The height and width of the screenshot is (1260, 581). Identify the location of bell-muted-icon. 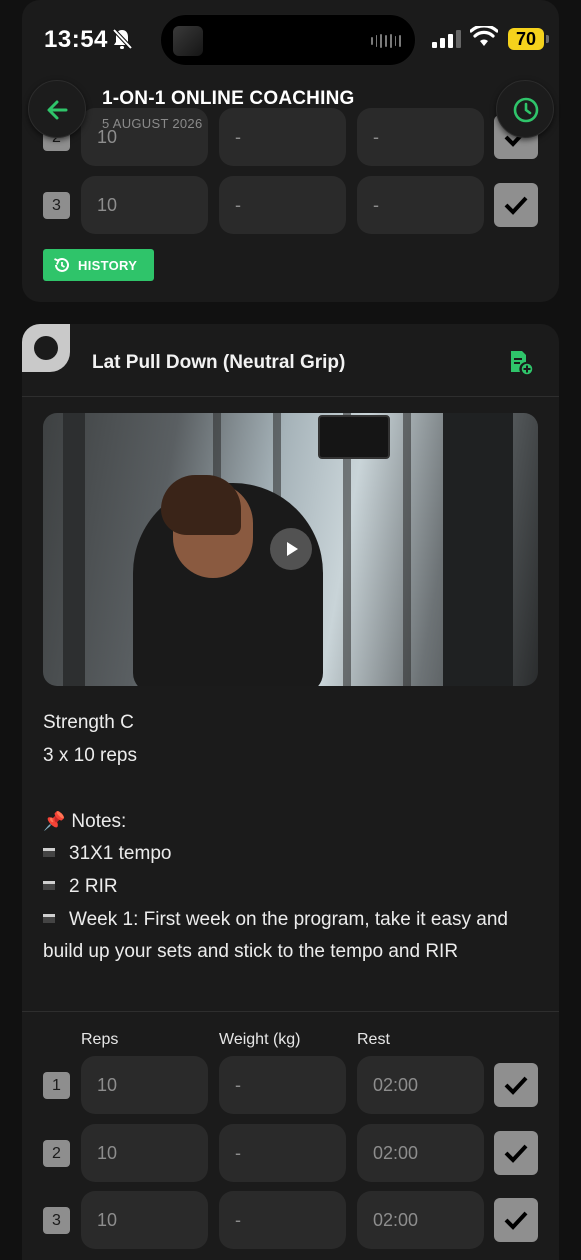
(122, 39).